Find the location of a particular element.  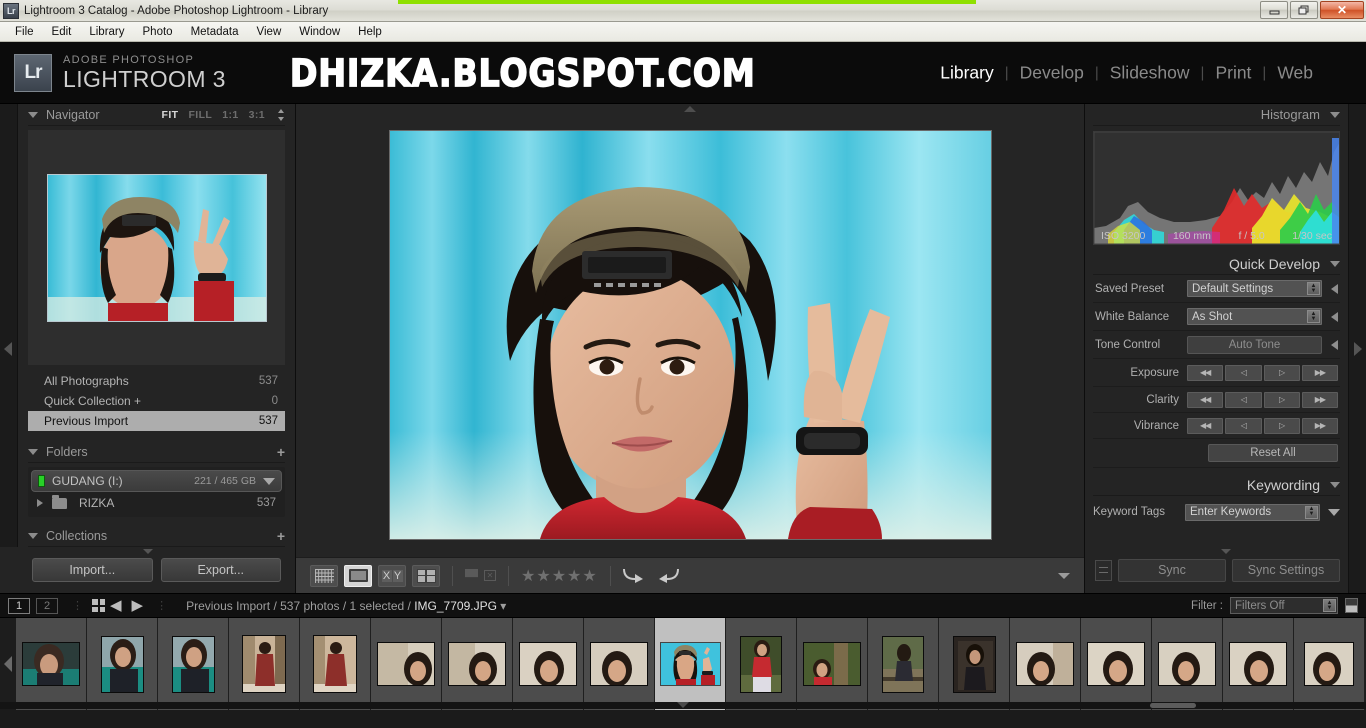

menu-photo: Photo is located at coordinates (158, 32).